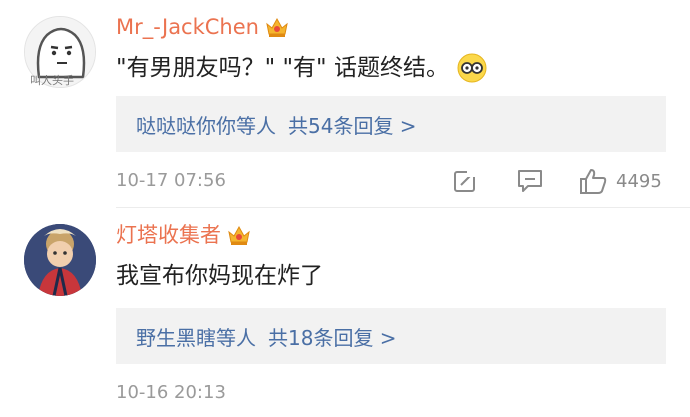  What do you see at coordinates (176, 336) in the screenshot?
I see `reply-names: 野生黑瞎` at bounding box center [176, 336].